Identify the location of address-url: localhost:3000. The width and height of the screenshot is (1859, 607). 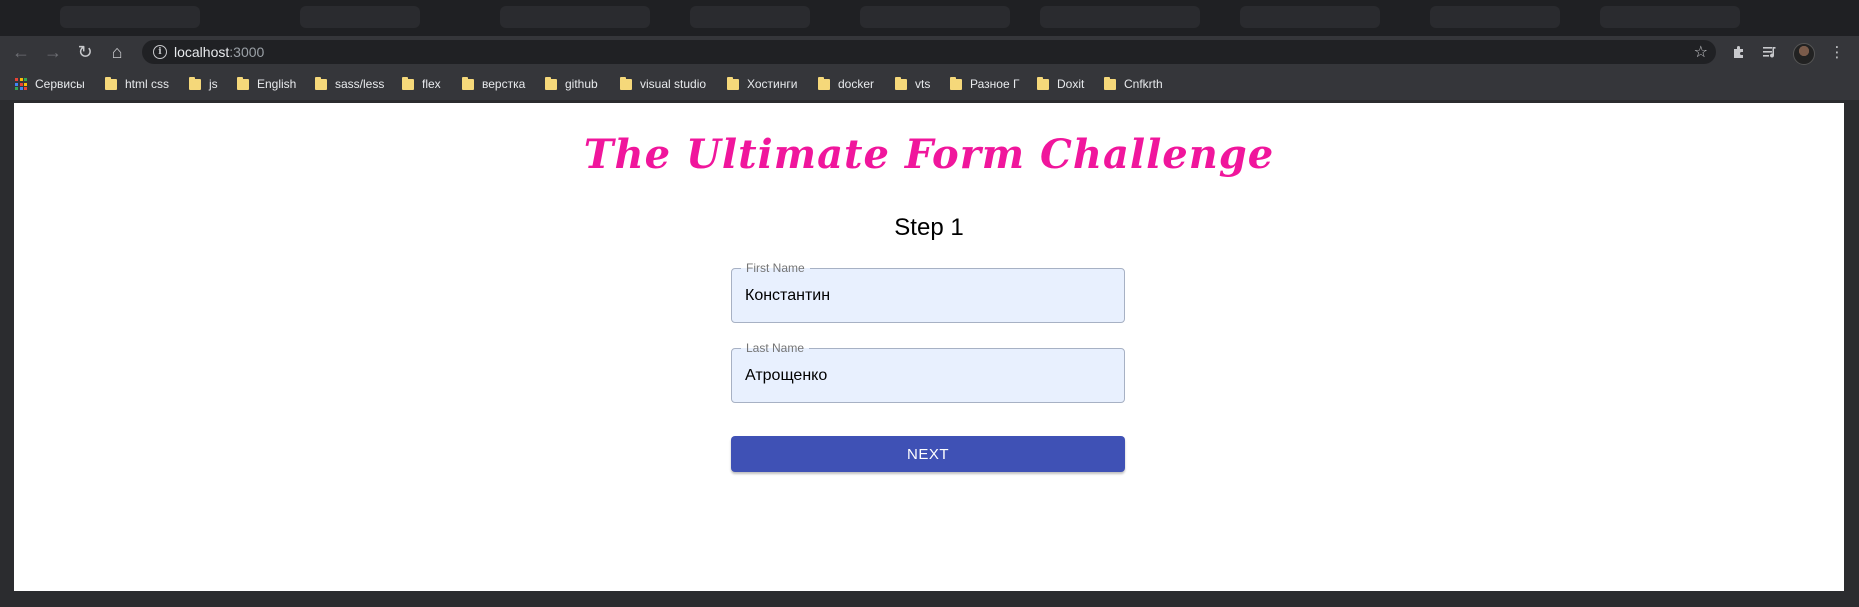
(219, 52).